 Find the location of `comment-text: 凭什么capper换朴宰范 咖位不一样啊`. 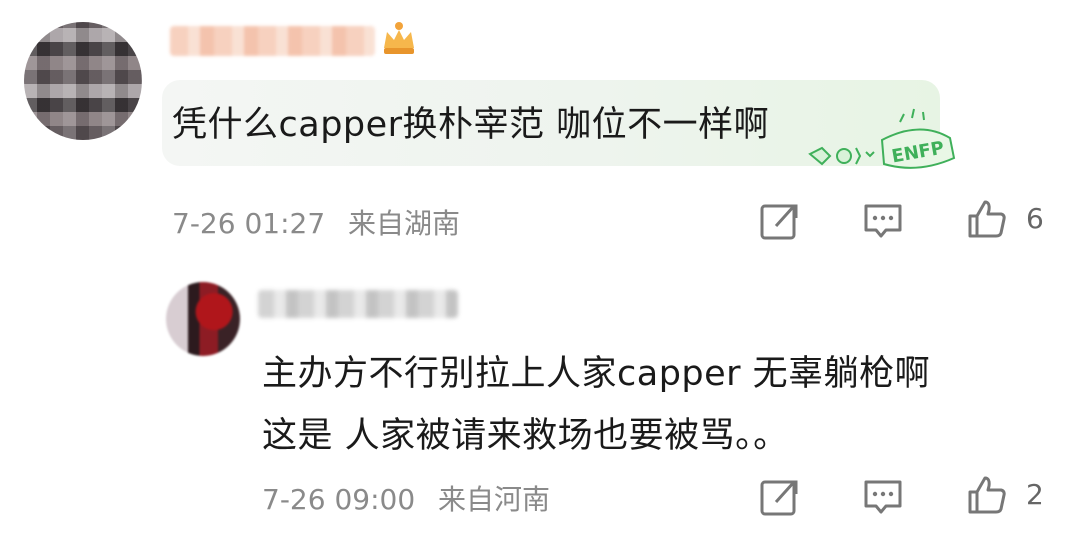

comment-text: 凭什么capper换朴宰范 咖位不一样啊 is located at coordinates (471, 125).